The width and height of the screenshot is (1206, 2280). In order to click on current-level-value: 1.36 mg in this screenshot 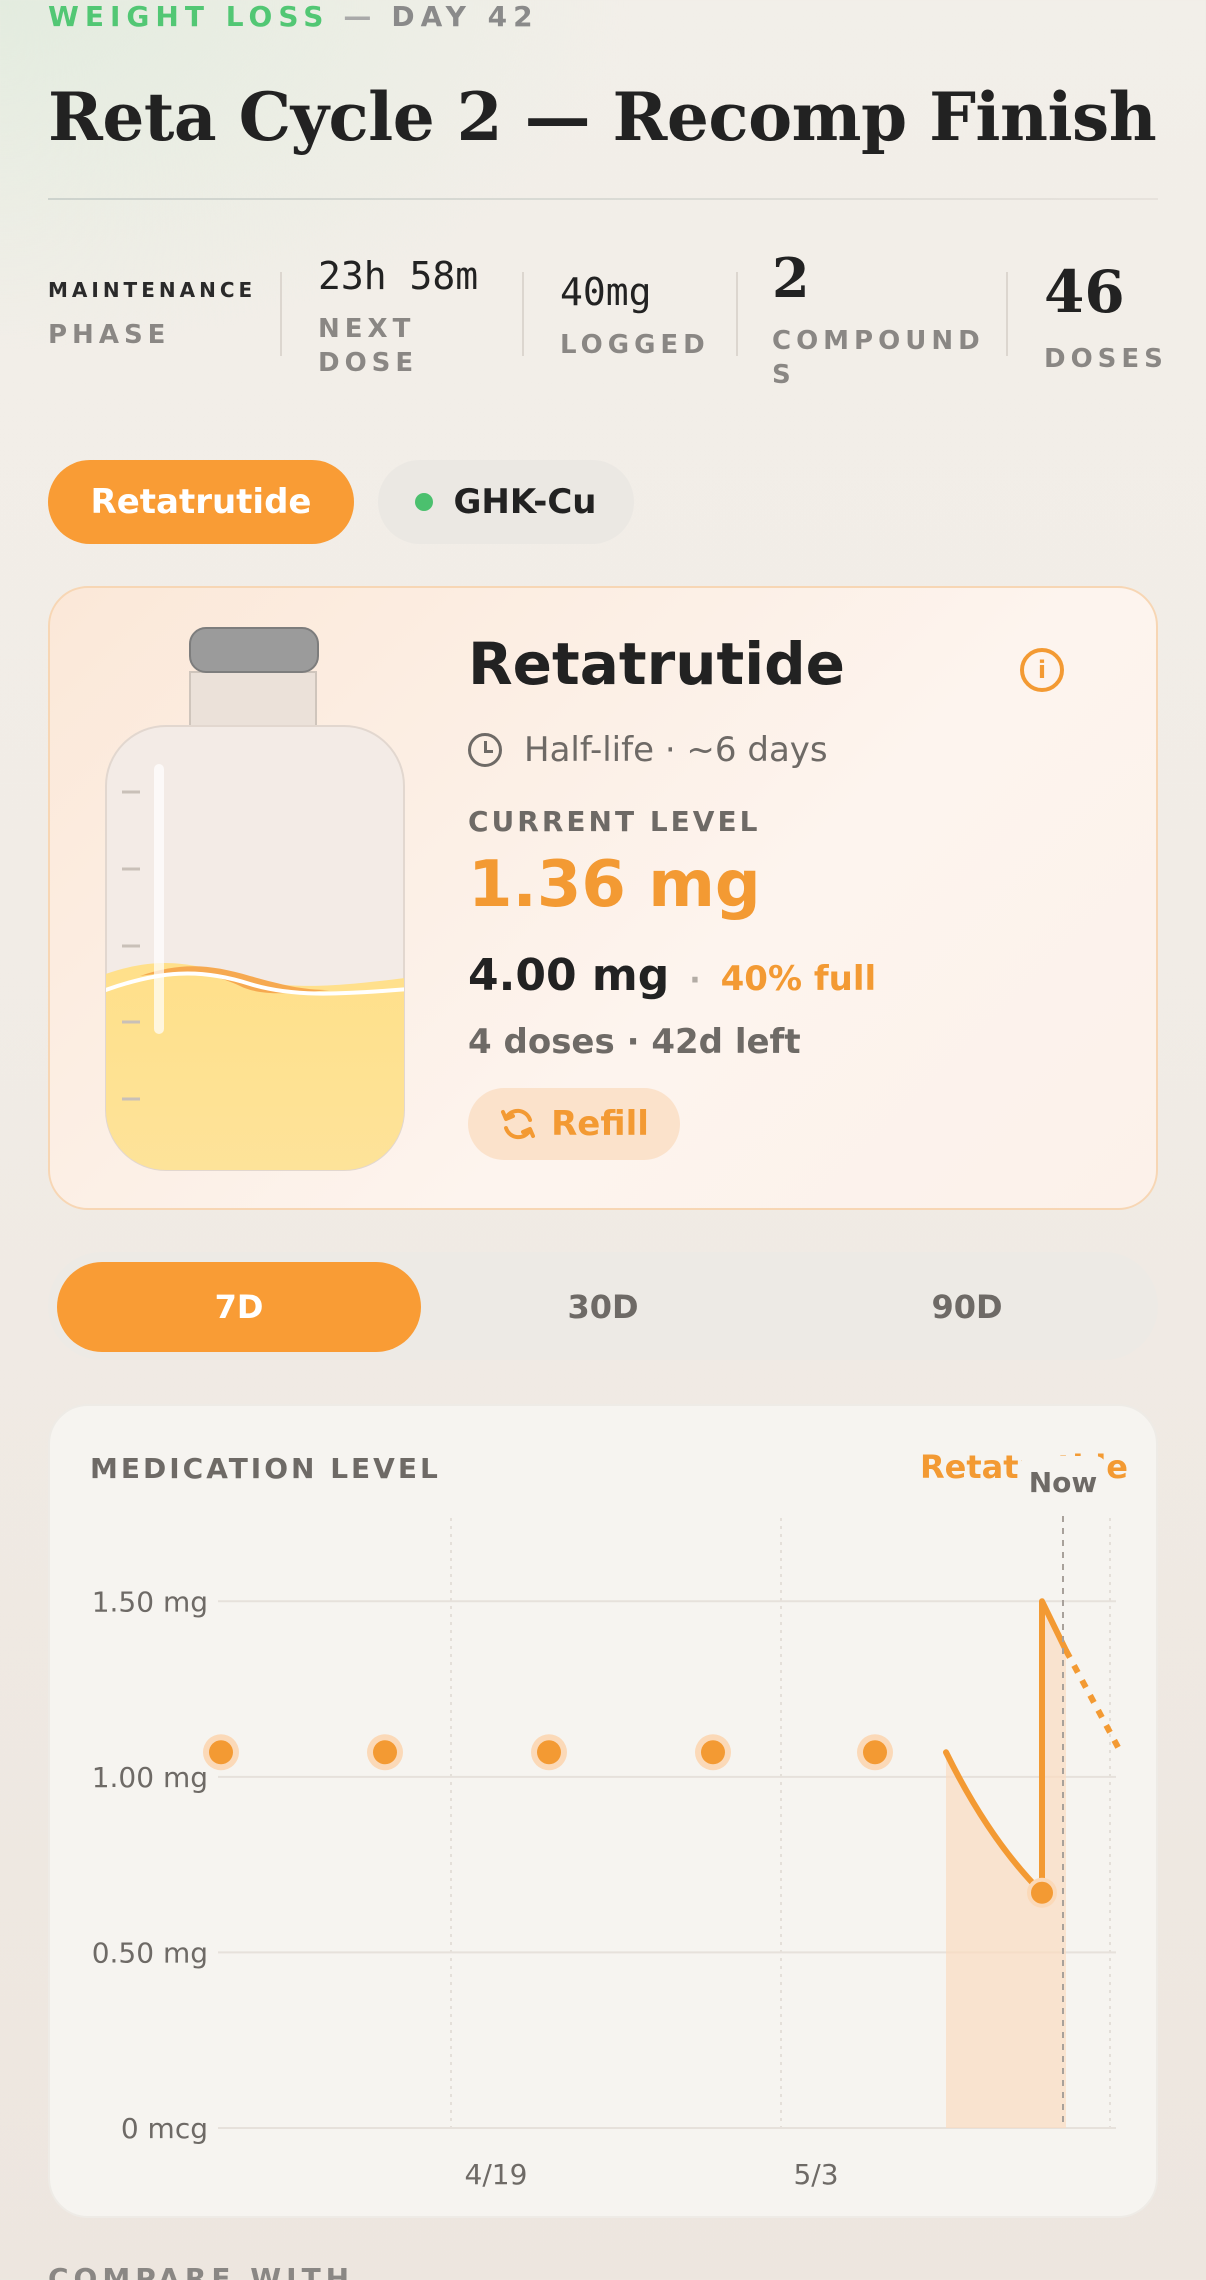, I will do `click(614, 885)`.